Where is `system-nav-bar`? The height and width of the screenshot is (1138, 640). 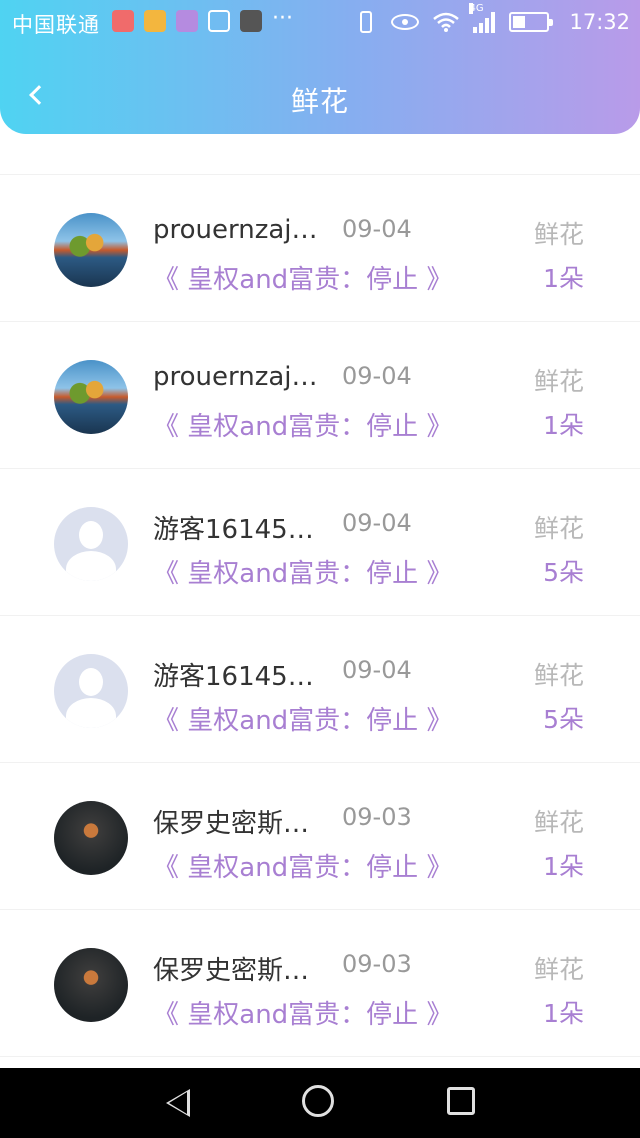 system-nav-bar is located at coordinates (320, 1103).